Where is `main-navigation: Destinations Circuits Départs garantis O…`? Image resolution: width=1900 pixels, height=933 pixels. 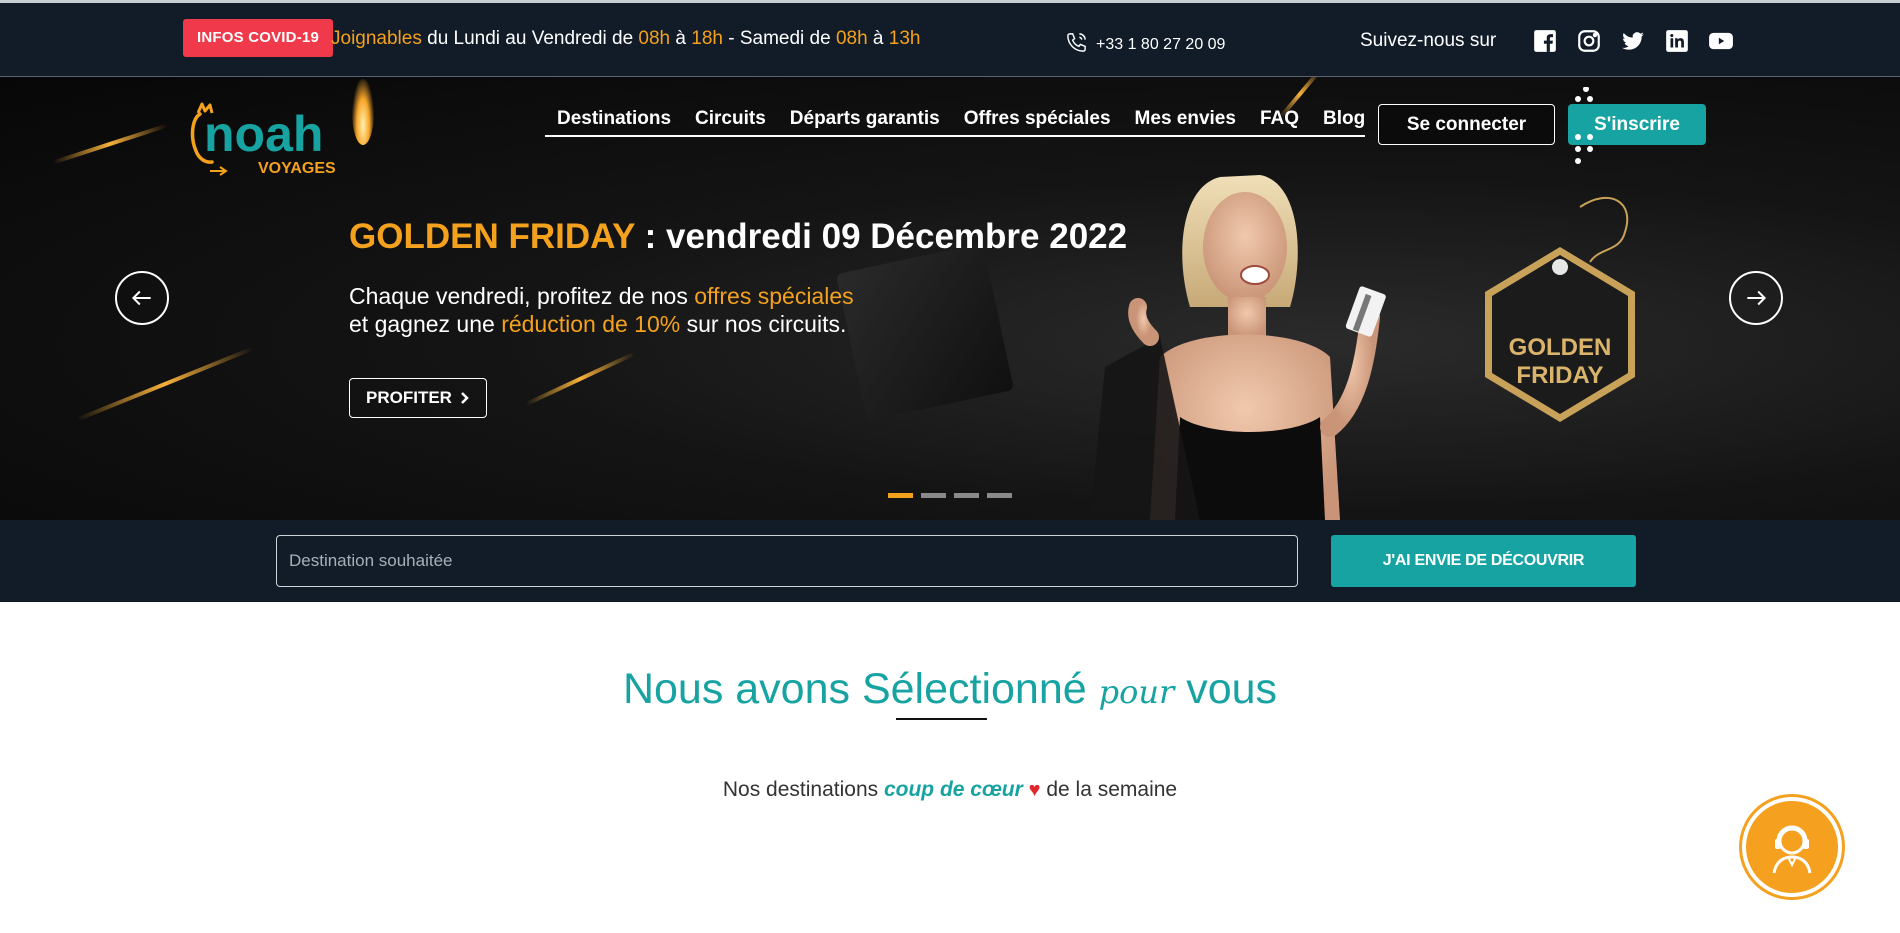
main-navigation: Destinations Circuits Départs garantis O… is located at coordinates (955, 121).